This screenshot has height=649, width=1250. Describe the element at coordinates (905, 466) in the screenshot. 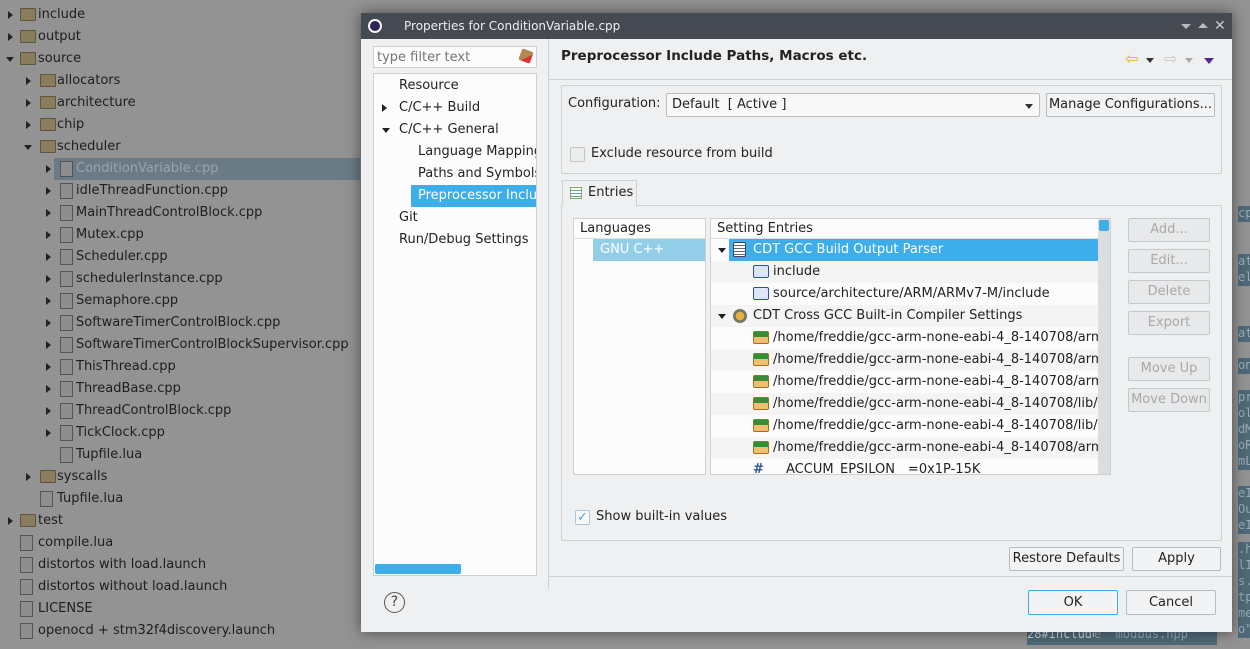

I see `setting-entry: # __ACCUM_EPSILON__=0x1P-15K` at that location.